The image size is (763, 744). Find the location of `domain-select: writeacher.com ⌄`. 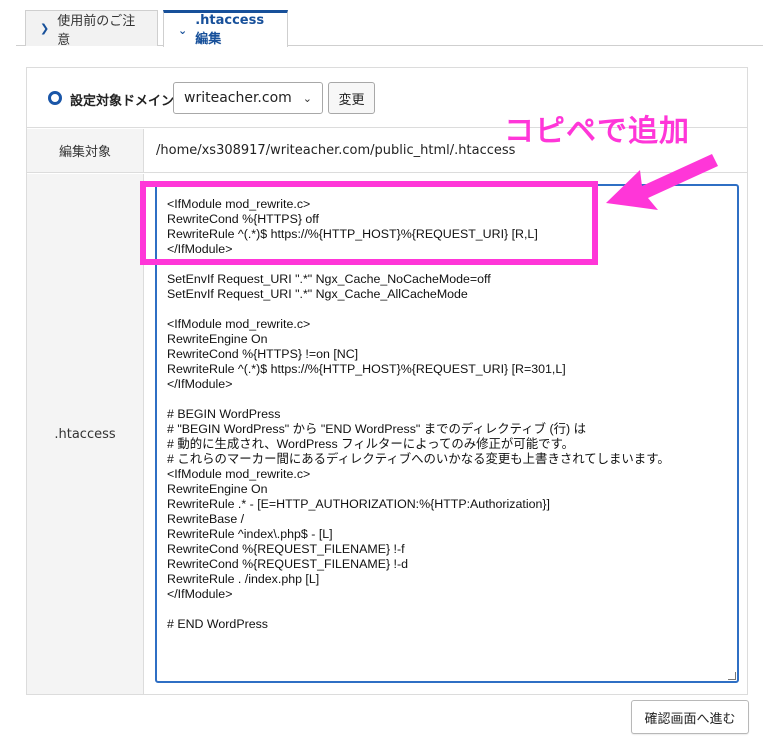

domain-select: writeacher.com ⌄ is located at coordinates (248, 98).